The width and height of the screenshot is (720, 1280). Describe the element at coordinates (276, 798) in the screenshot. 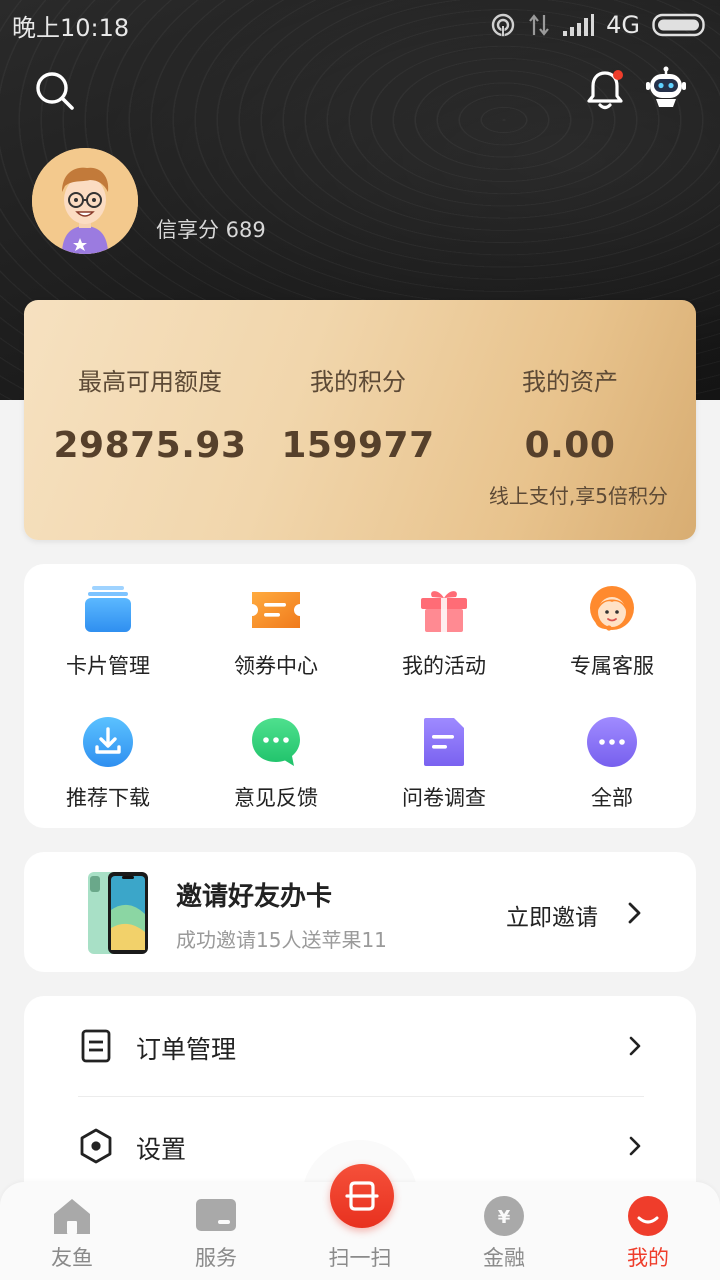

I see `grid-item-label: 意见反馈` at that location.